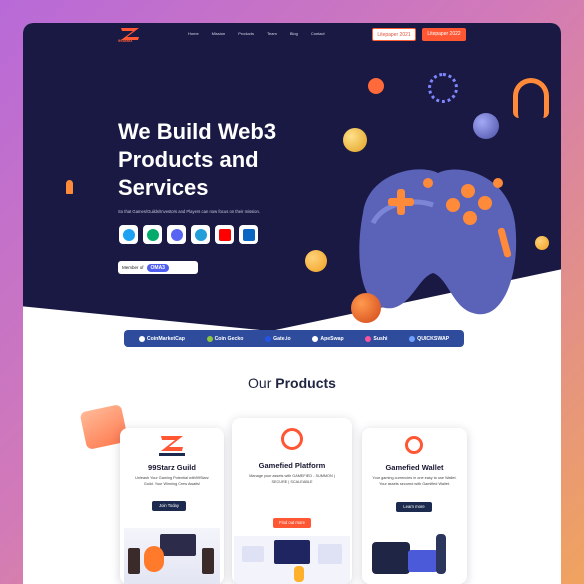 This screenshot has width=584, height=584. I want to click on medium-button, so click(152, 234).